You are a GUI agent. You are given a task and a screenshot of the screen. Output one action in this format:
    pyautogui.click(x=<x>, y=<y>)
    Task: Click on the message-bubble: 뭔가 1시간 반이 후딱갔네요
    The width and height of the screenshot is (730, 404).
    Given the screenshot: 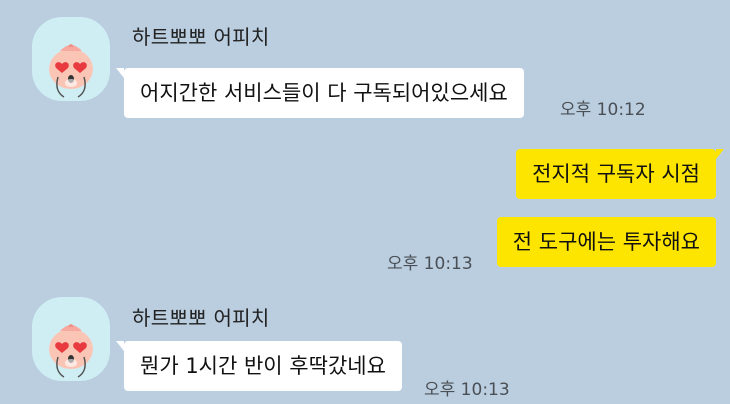 What is the action you would take?
    pyautogui.click(x=259, y=366)
    